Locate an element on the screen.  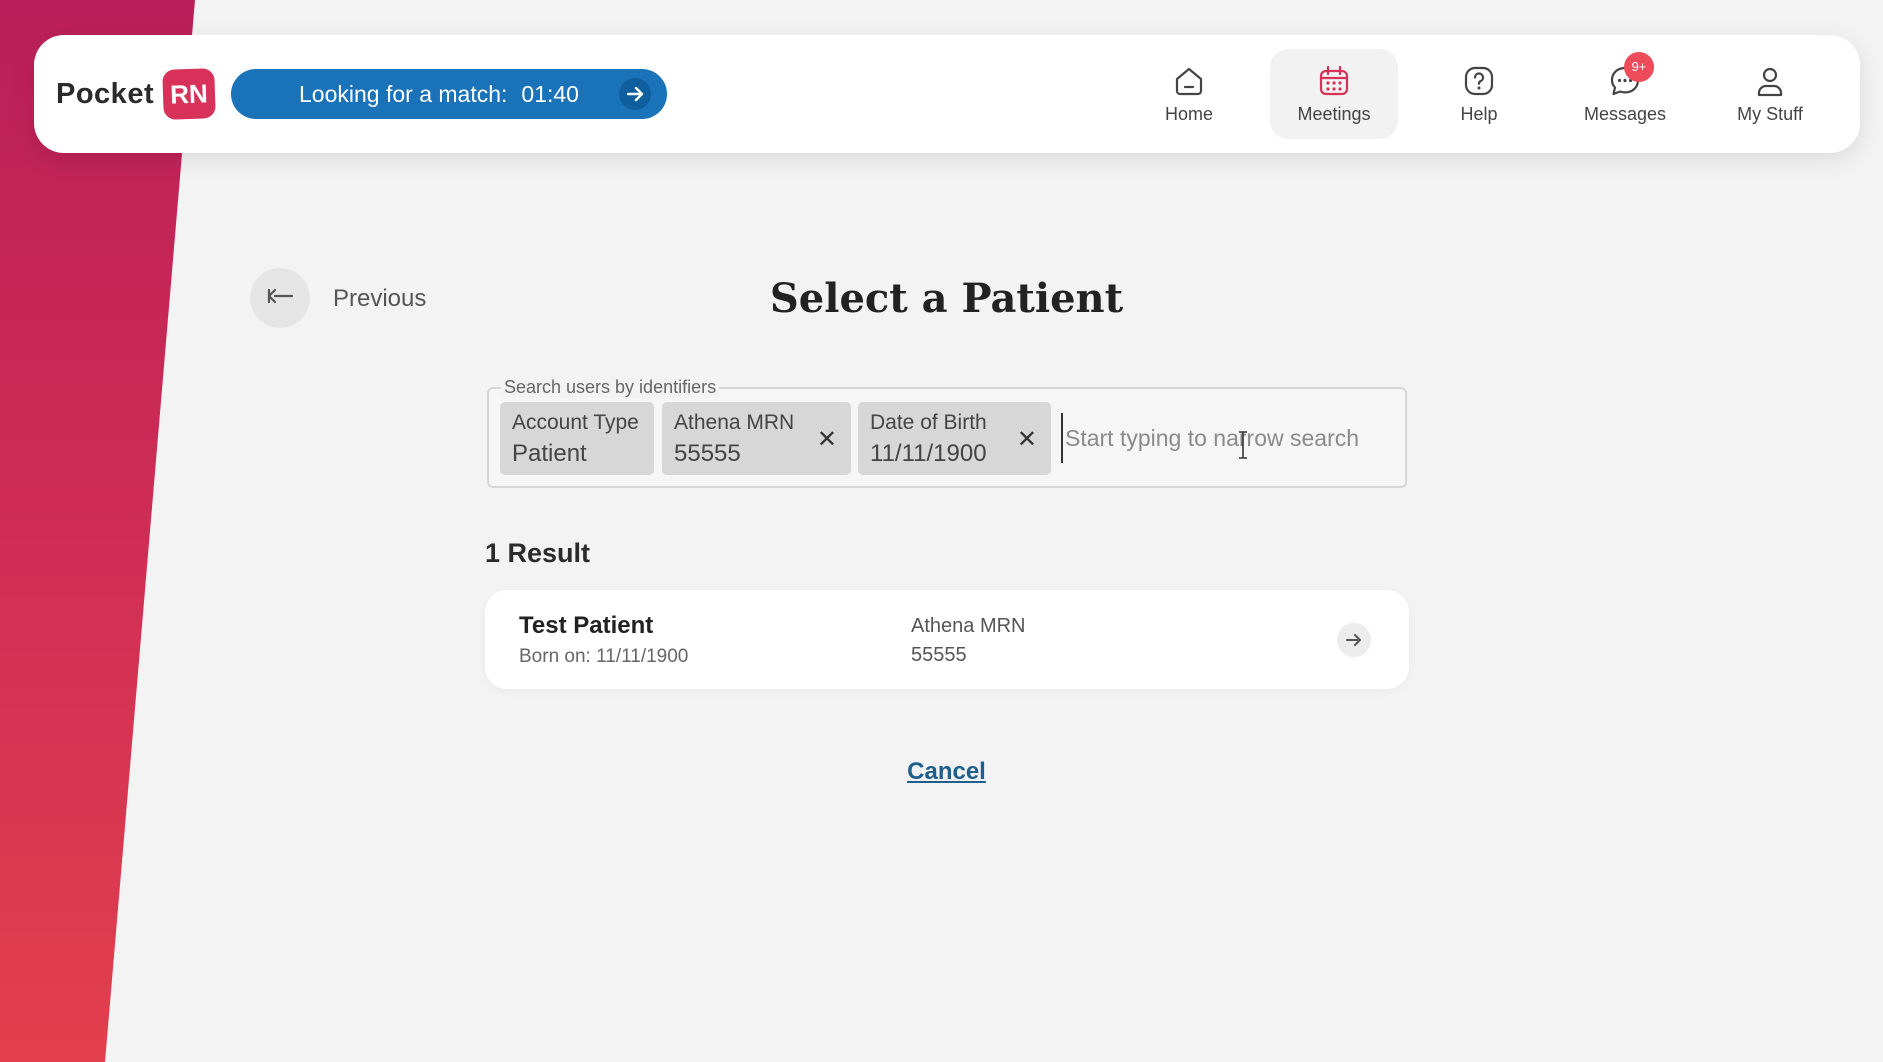
chip-date-of-birth: Date of Birth 11/11/1900 ✕ is located at coordinates (954, 438).